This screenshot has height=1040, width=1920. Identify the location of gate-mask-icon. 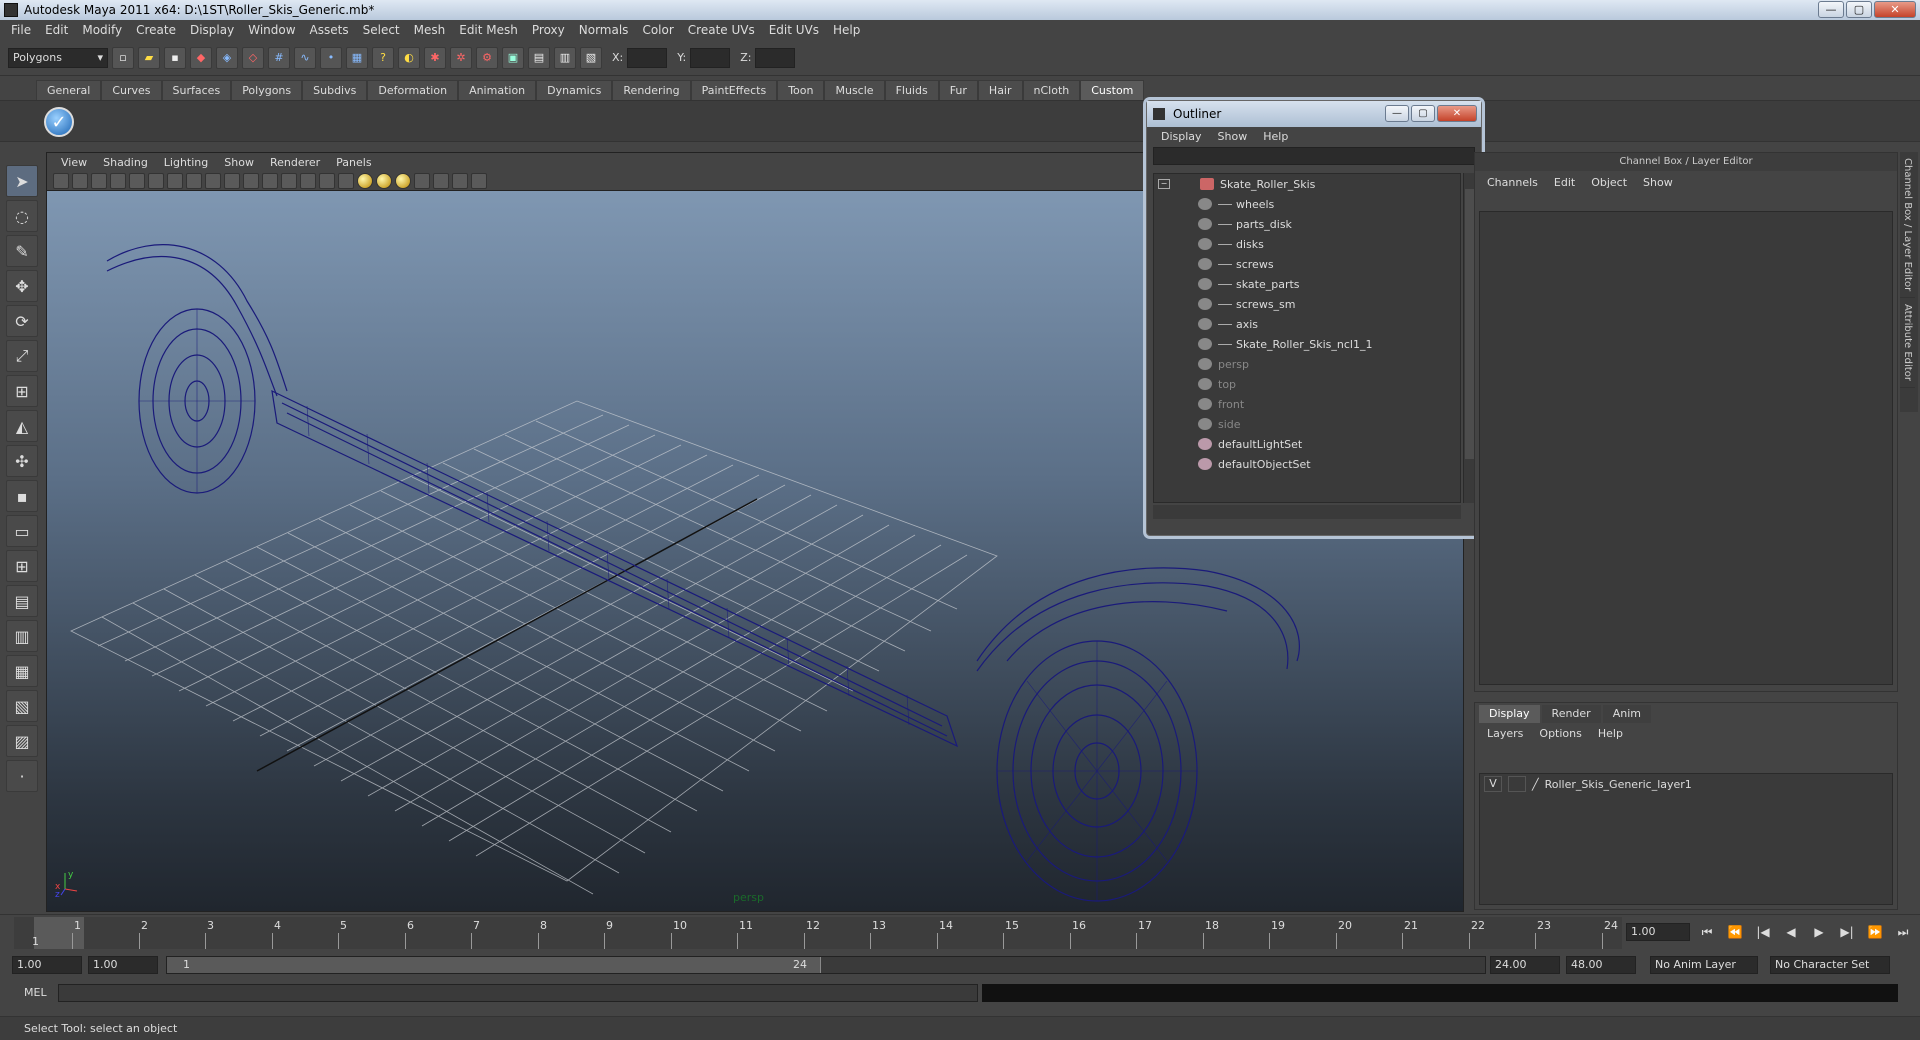
(213, 180).